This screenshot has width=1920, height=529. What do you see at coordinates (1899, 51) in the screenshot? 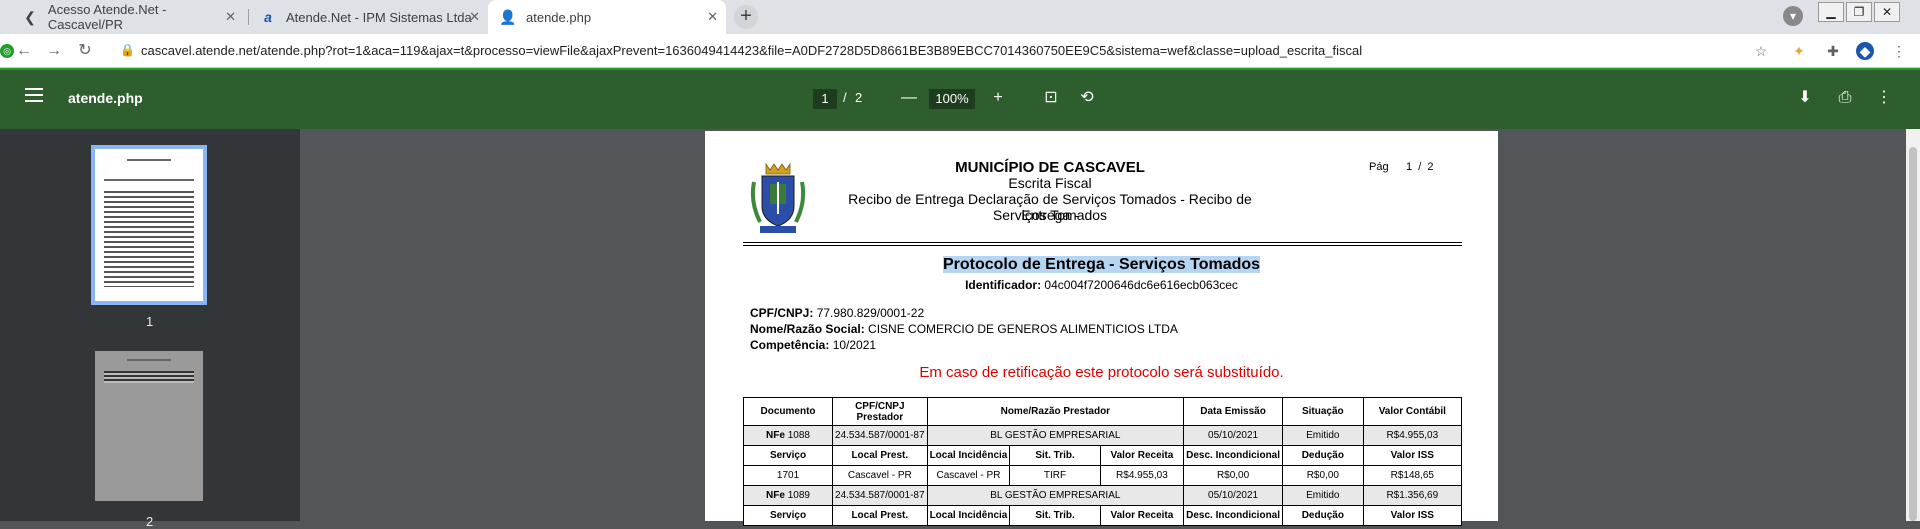
I see `browser-menu-icon: ⋮` at bounding box center [1899, 51].